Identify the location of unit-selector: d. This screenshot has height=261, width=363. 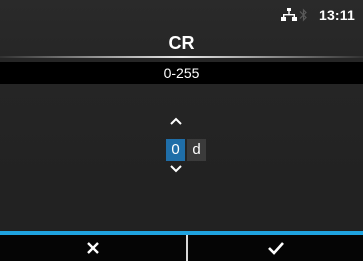
(196, 150).